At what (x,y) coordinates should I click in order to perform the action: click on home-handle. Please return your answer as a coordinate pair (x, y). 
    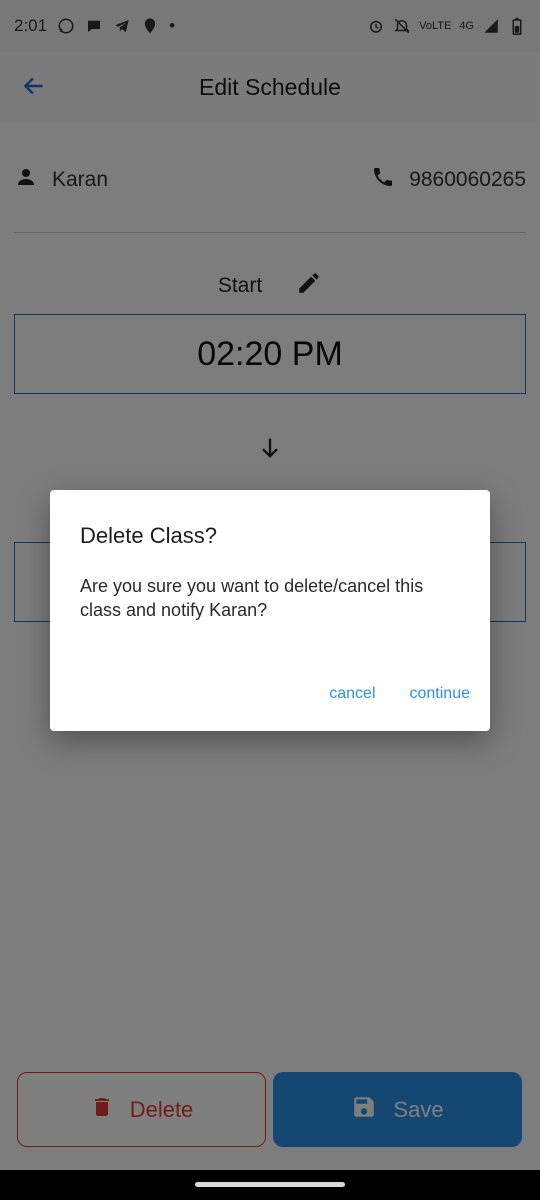
    Looking at the image, I should click on (270, 1184).